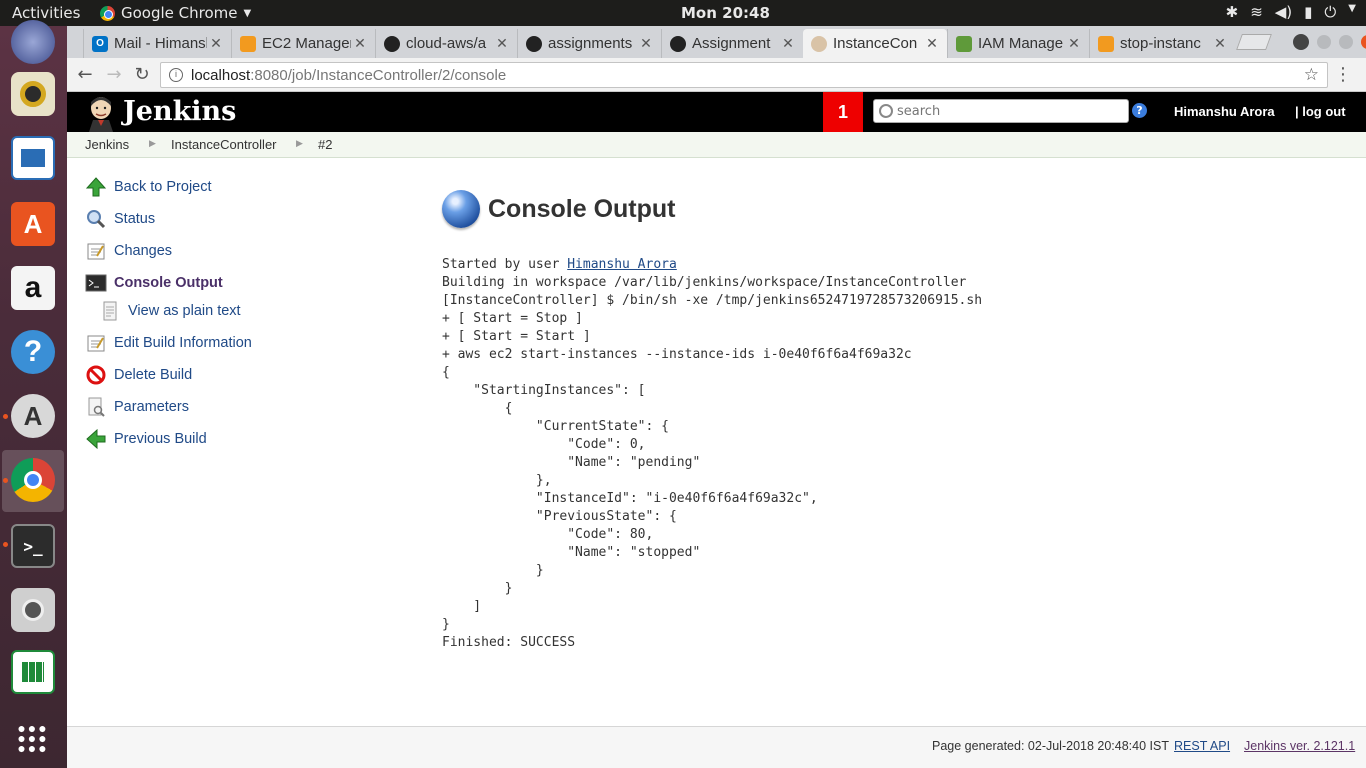  What do you see at coordinates (183, 343) in the screenshot?
I see `task-label: Edit Build Information` at bounding box center [183, 343].